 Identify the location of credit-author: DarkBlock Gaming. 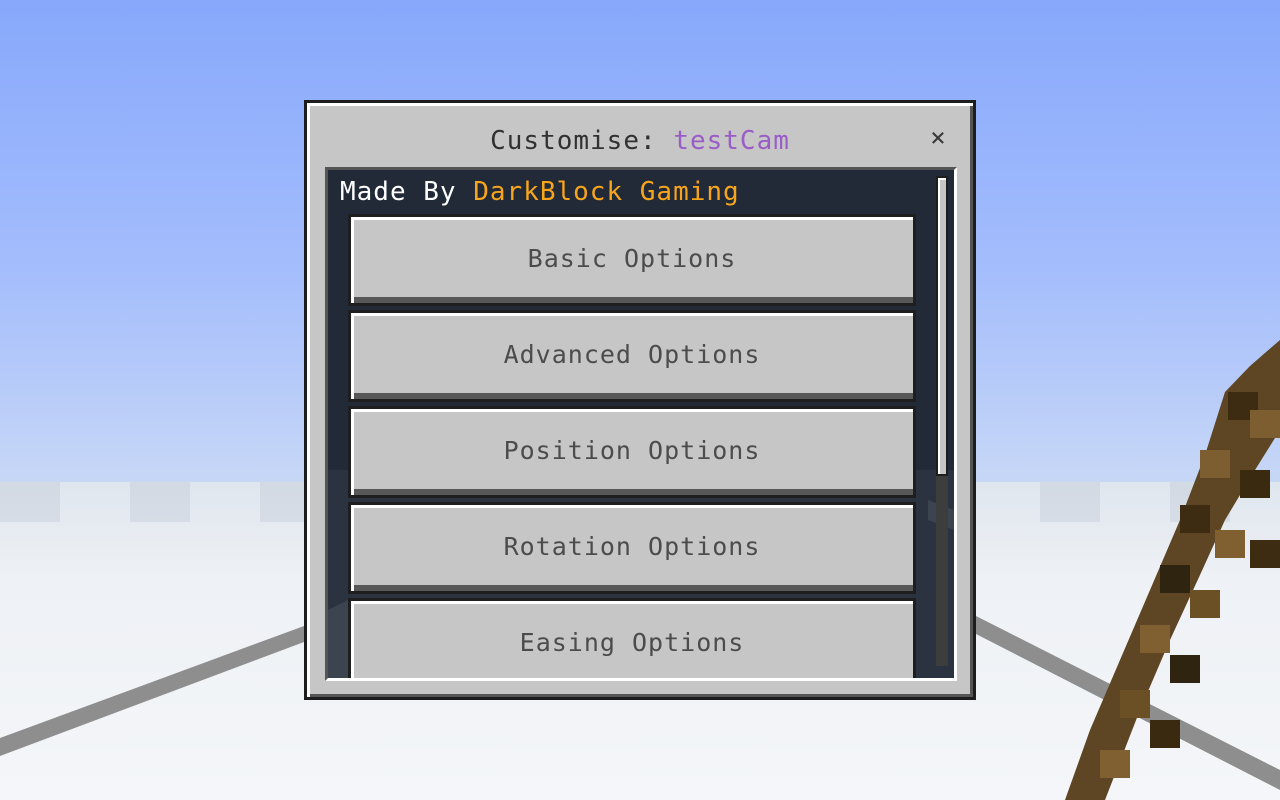
(606, 192).